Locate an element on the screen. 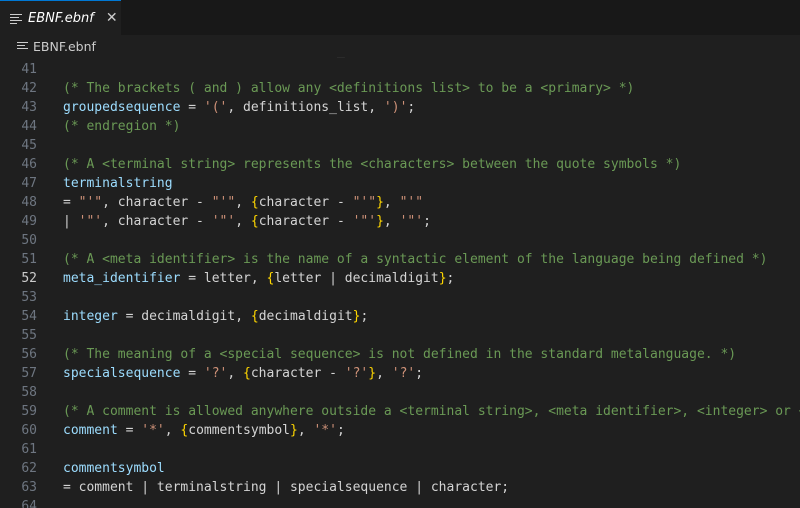 The image size is (800, 508). line-number: 48 is located at coordinates (29, 202).